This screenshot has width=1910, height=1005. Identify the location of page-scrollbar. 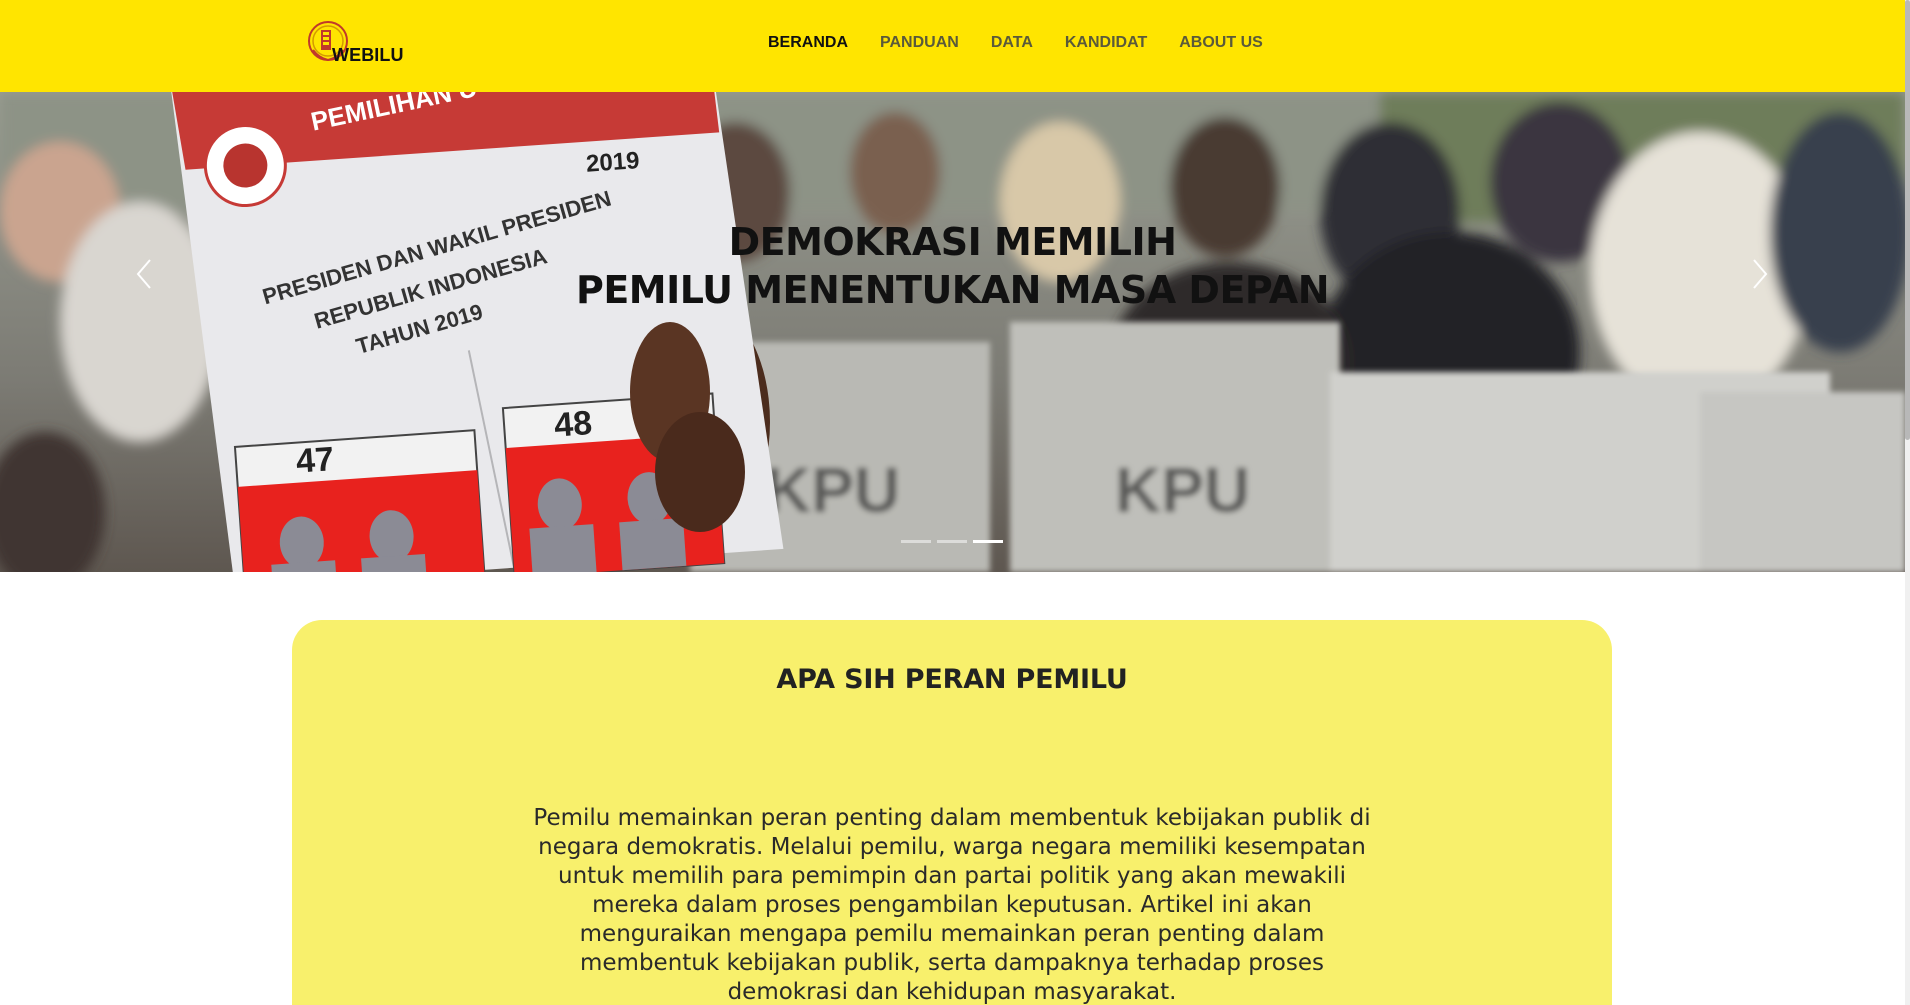
(1907, 502).